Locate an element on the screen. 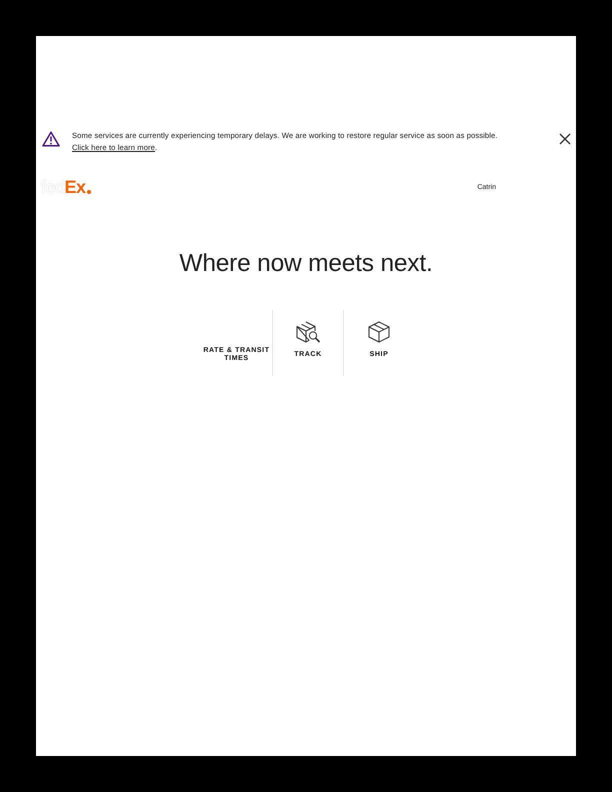  close-button is located at coordinates (565, 139).